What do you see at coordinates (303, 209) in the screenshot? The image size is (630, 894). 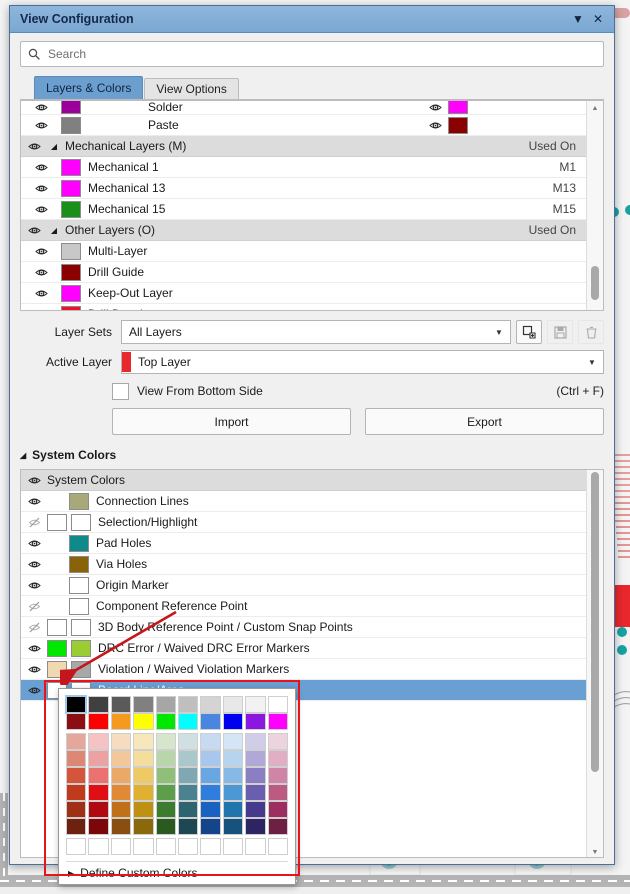 I see `layer-row: Mechanical 15 M15` at bounding box center [303, 209].